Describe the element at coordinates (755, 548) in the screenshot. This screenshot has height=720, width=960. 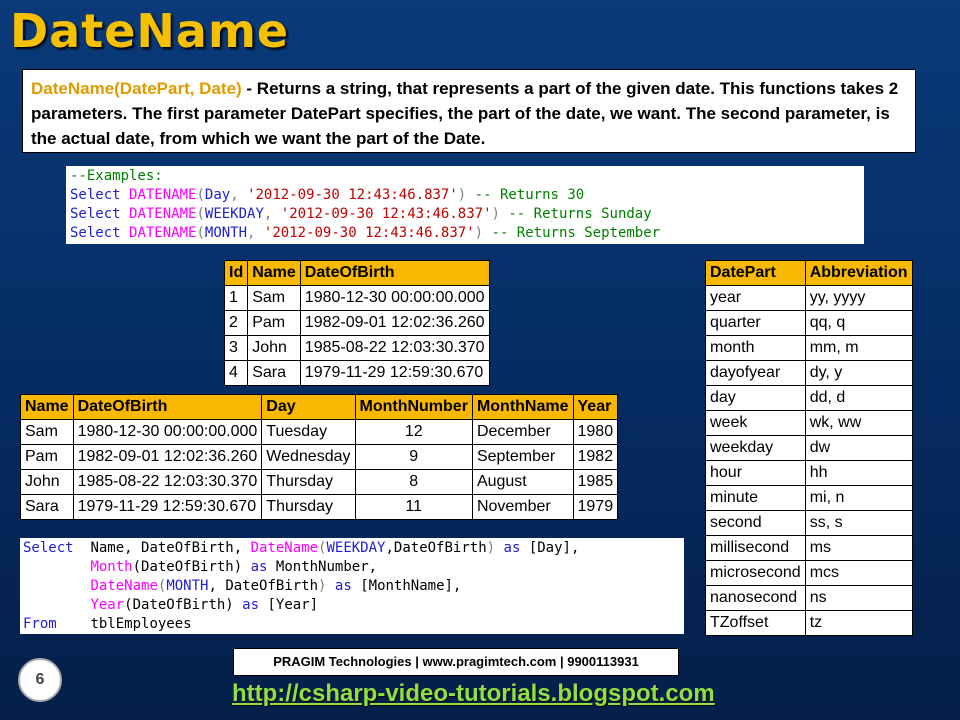
I see `table-cell: millisecond` at that location.